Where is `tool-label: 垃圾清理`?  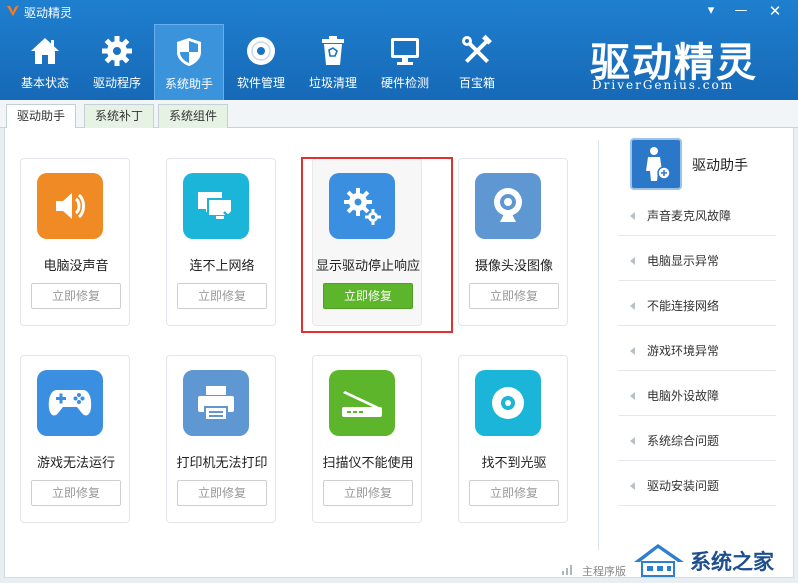 tool-label: 垃圾清理 is located at coordinates (332, 83).